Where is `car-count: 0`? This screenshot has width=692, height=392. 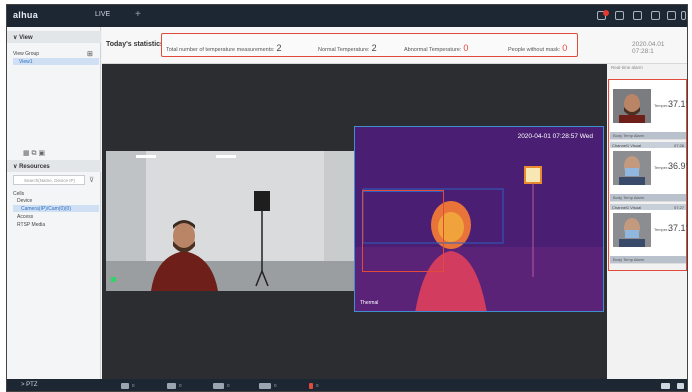 car-count: 0 is located at coordinates (228, 385).